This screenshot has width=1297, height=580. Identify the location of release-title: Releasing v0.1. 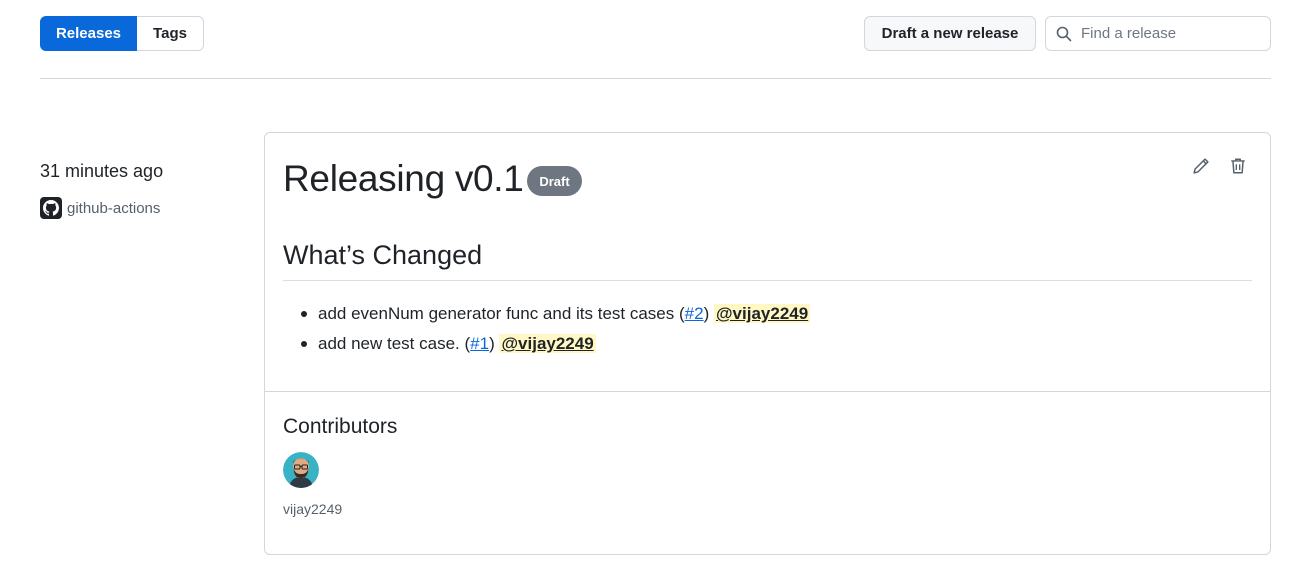
(403, 179).